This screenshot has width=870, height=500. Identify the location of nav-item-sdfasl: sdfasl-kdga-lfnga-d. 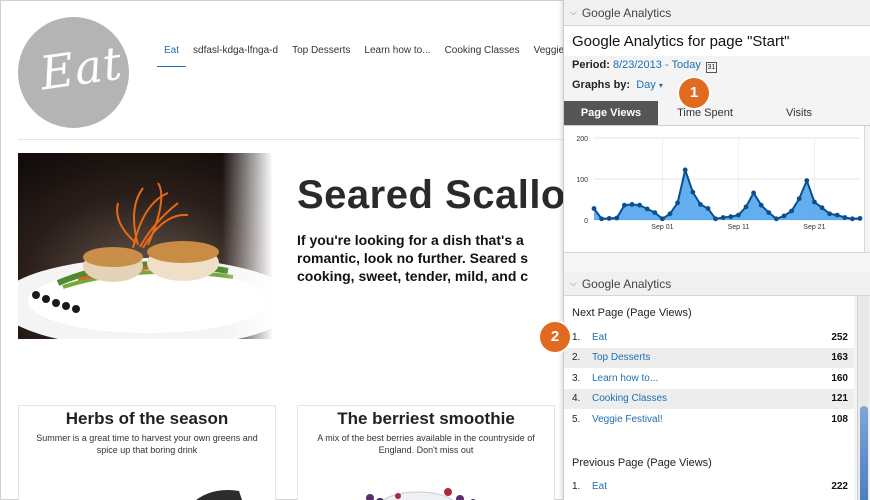
(235, 55).